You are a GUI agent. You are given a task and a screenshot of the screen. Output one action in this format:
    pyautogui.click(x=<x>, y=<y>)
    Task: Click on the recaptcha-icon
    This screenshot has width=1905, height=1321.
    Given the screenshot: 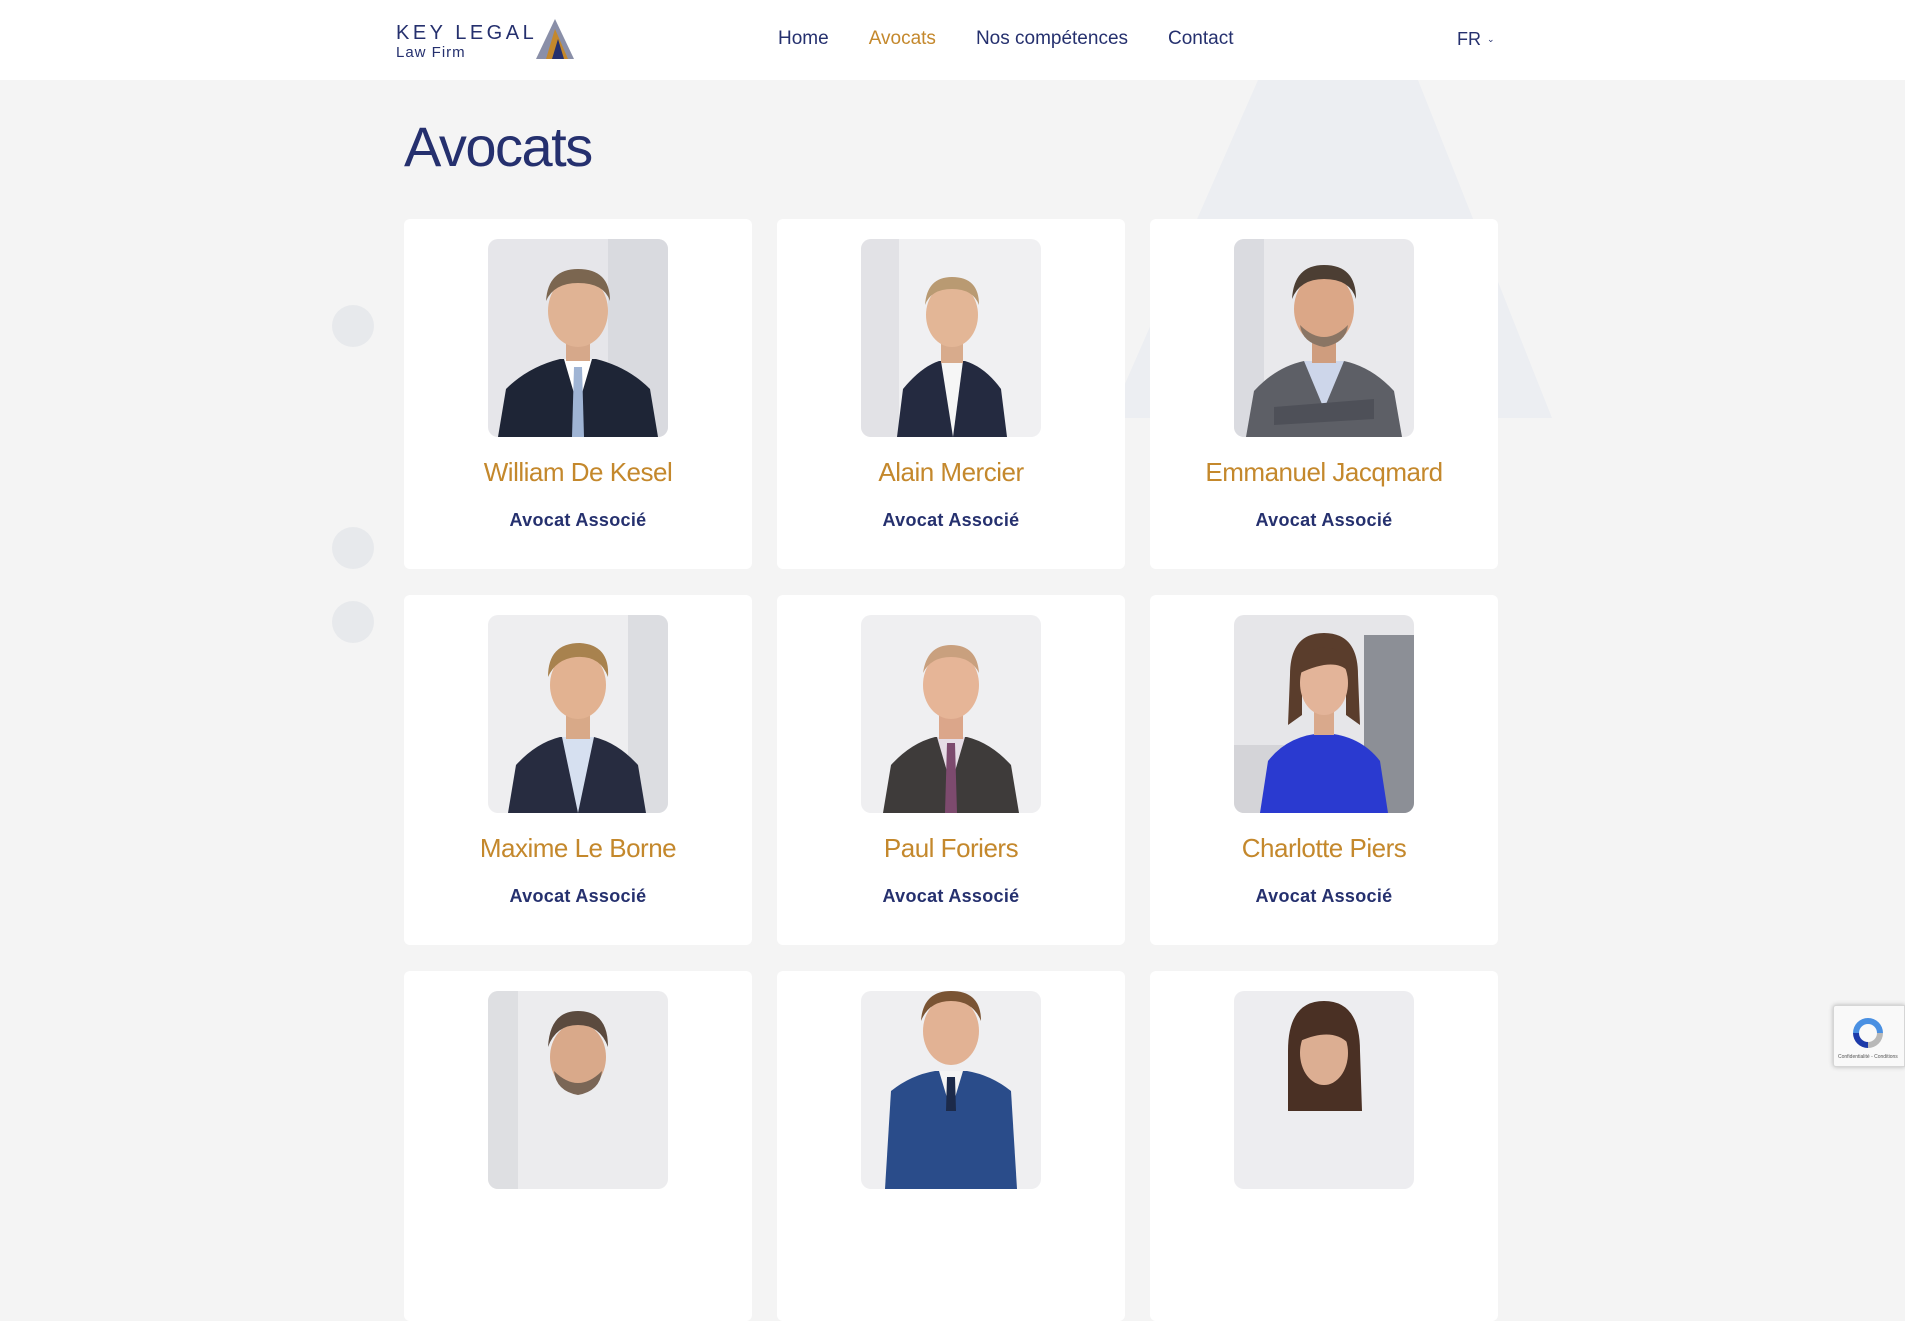 What is the action you would take?
    pyautogui.click(x=1868, y=1033)
    